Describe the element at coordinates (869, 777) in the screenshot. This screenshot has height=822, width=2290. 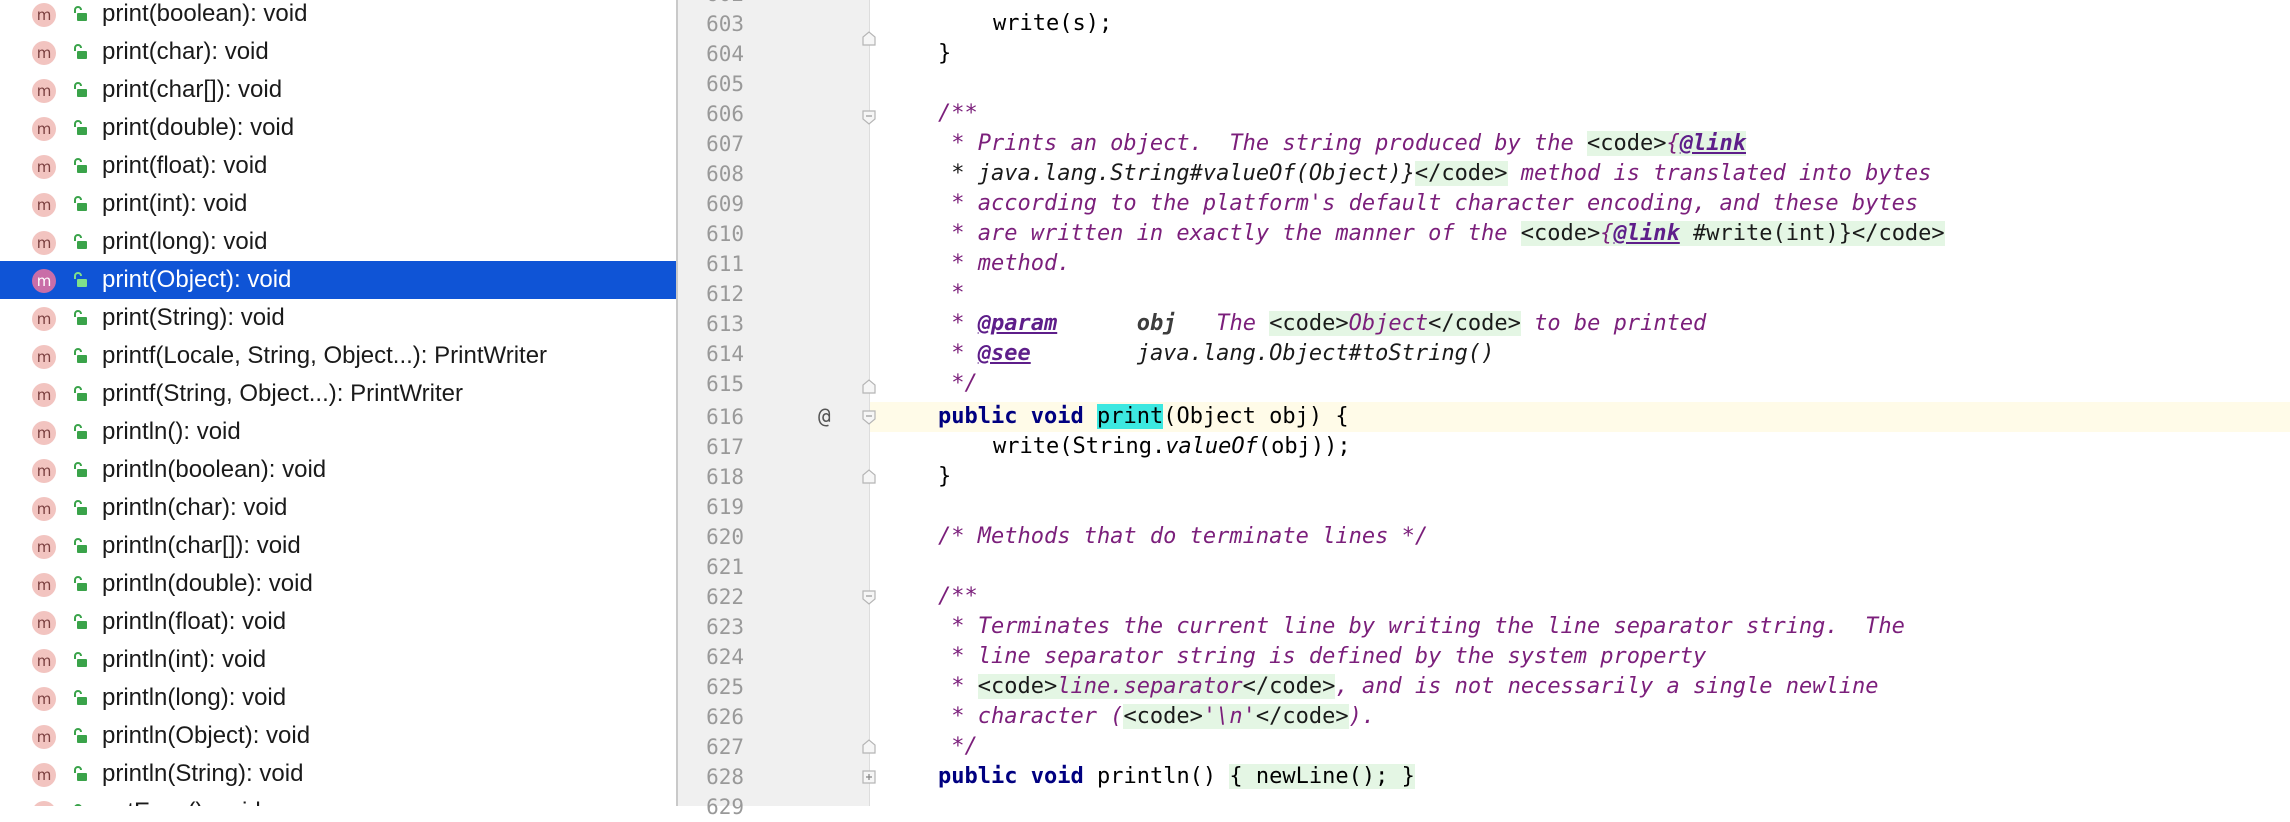
I see `fold-expand-icon` at that location.